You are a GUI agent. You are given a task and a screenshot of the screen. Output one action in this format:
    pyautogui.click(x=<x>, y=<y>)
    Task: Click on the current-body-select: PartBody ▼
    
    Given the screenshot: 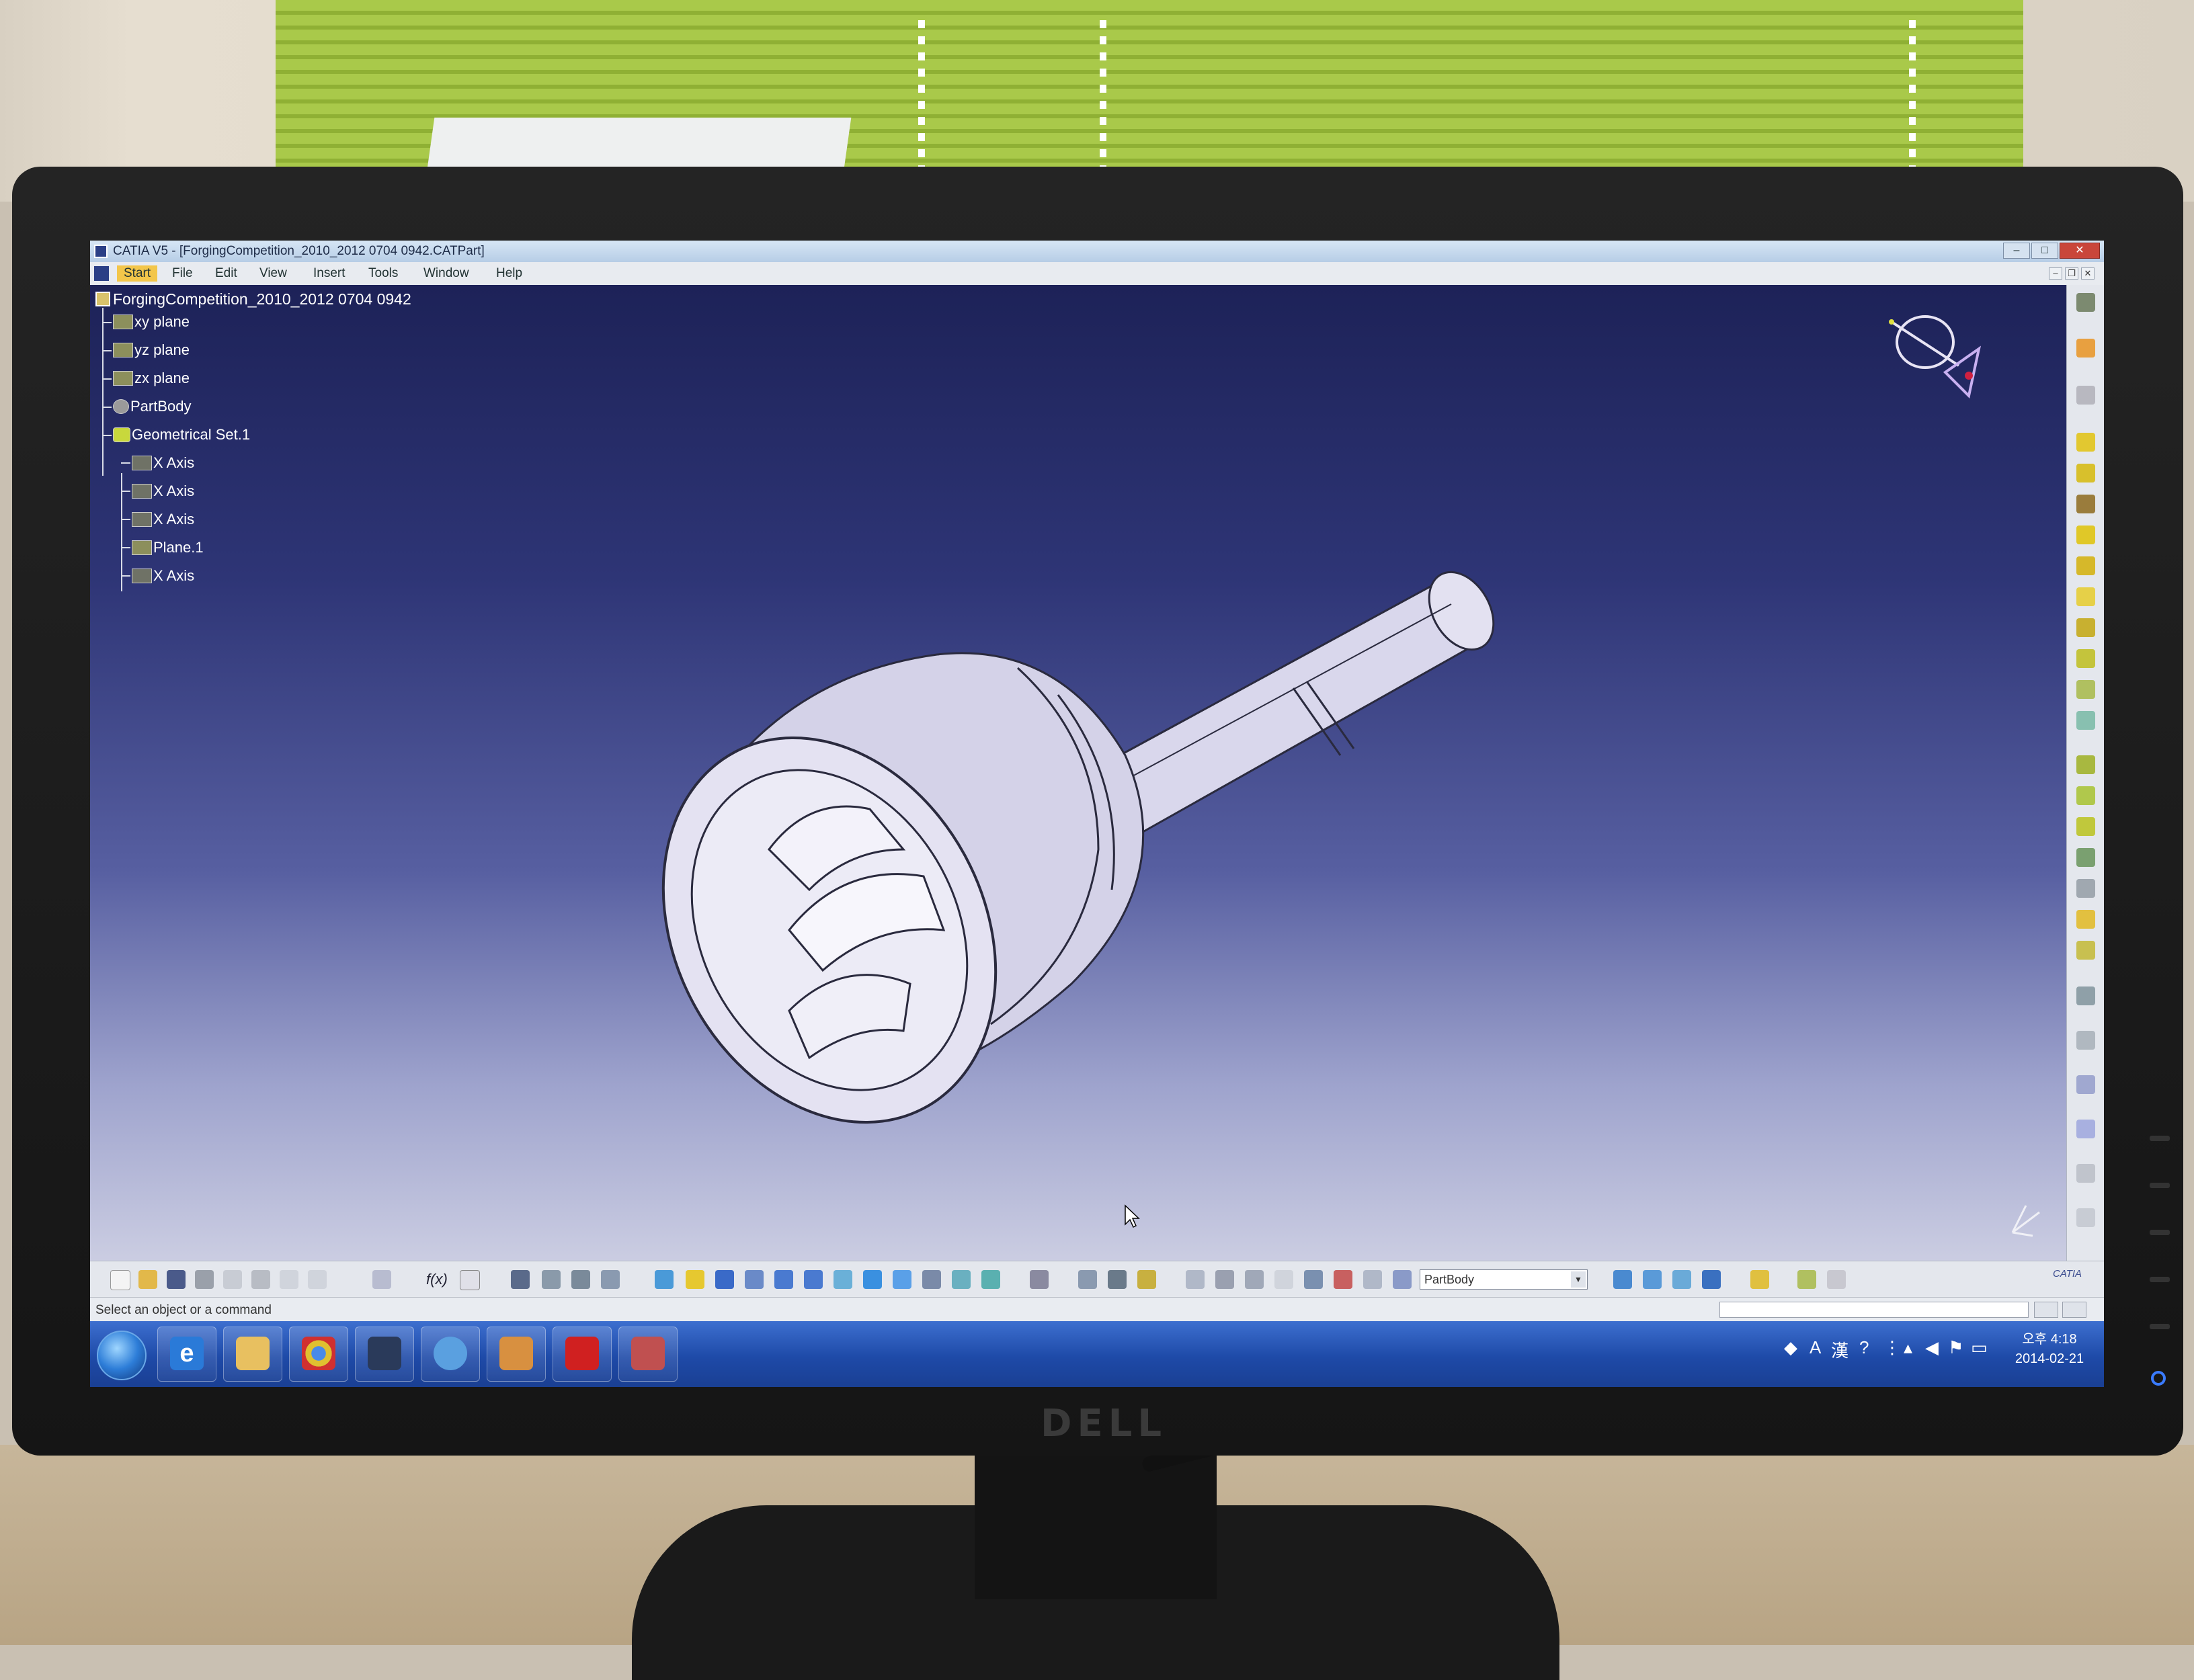 What is the action you would take?
    pyautogui.click(x=1504, y=1279)
    